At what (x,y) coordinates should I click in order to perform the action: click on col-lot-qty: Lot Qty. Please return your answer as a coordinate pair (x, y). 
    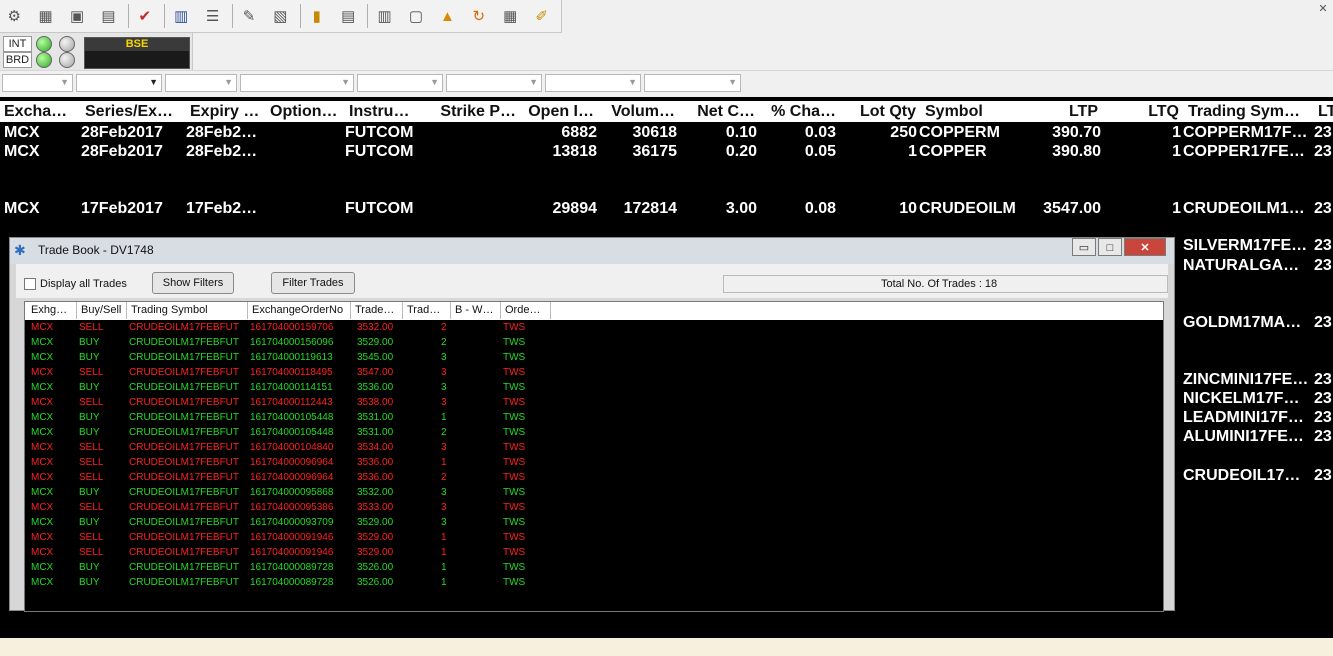
    Looking at the image, I should click on (879, 111).